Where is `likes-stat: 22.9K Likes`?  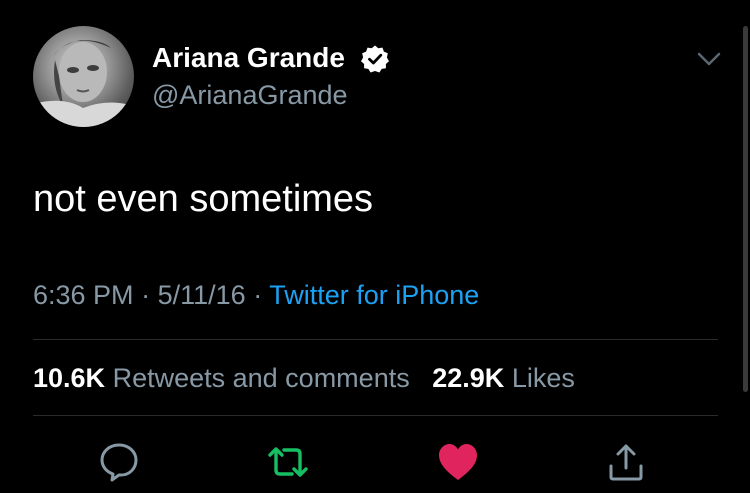
likes-stat: 22.9K Likes is located at coordinates (503, 378).